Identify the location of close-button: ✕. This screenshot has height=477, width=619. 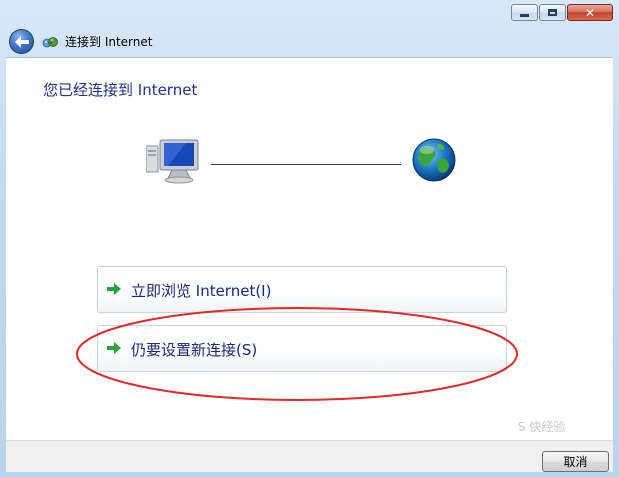
(590, 12).